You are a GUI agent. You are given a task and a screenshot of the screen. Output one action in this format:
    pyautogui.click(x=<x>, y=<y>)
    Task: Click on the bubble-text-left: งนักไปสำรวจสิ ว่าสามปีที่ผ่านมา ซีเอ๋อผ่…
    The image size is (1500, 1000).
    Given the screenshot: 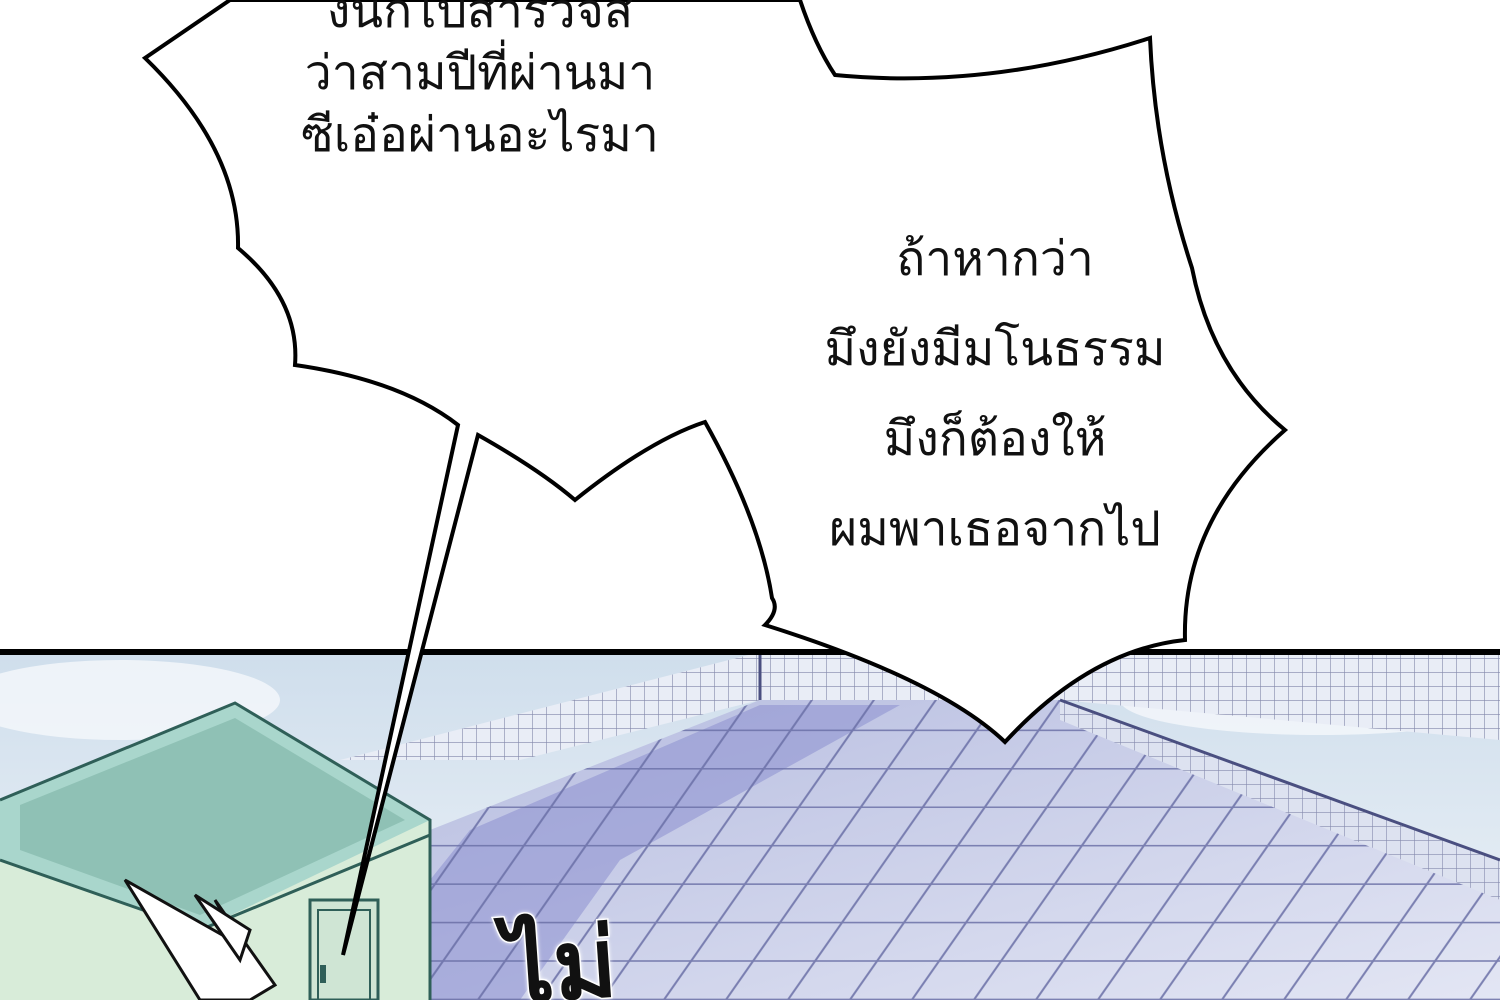 What is the action you would take?
    pyautogui.click(x=480, y=83)
    